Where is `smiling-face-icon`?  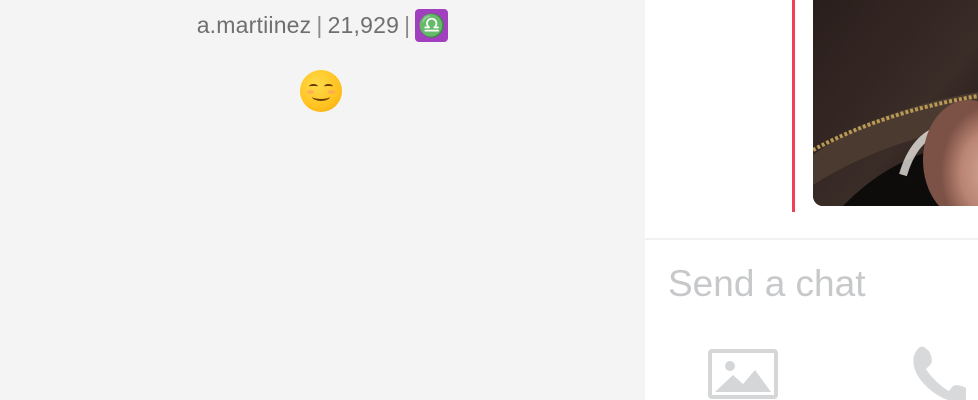 smiling-face-icon is located at coordinates (321, 91).